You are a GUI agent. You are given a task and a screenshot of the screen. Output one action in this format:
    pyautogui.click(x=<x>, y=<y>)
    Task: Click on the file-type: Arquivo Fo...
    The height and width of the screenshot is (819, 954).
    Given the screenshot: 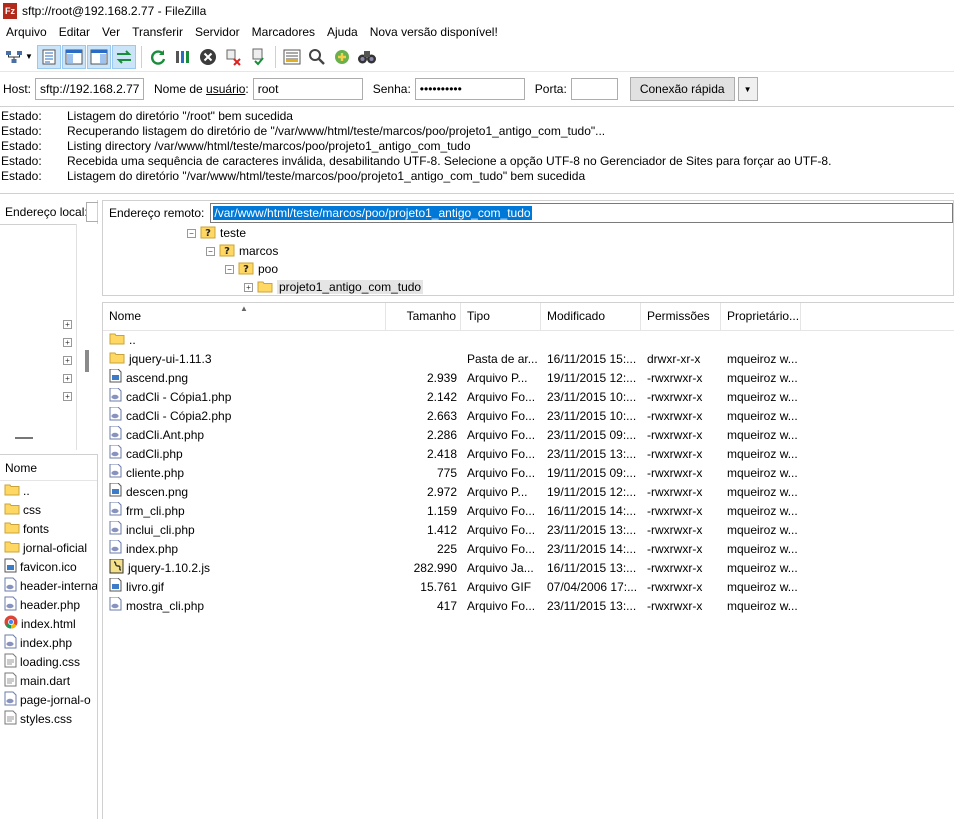 What is the action you would take?
    pyautogui.click(x=501, y=511)
    